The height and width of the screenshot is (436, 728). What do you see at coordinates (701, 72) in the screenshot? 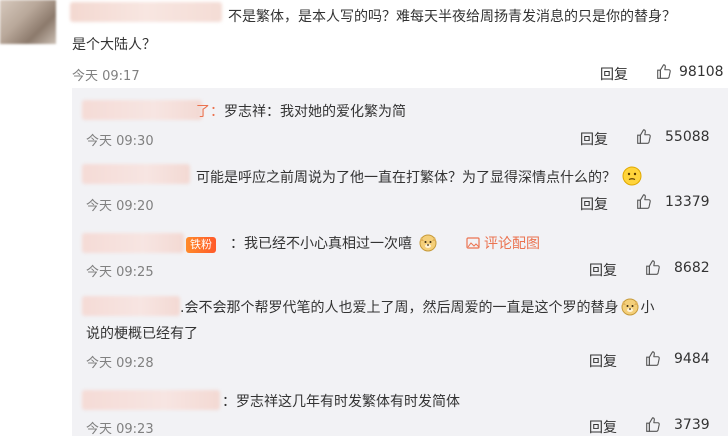
I see `like-count: 98108` at bounding box center [701, 72].